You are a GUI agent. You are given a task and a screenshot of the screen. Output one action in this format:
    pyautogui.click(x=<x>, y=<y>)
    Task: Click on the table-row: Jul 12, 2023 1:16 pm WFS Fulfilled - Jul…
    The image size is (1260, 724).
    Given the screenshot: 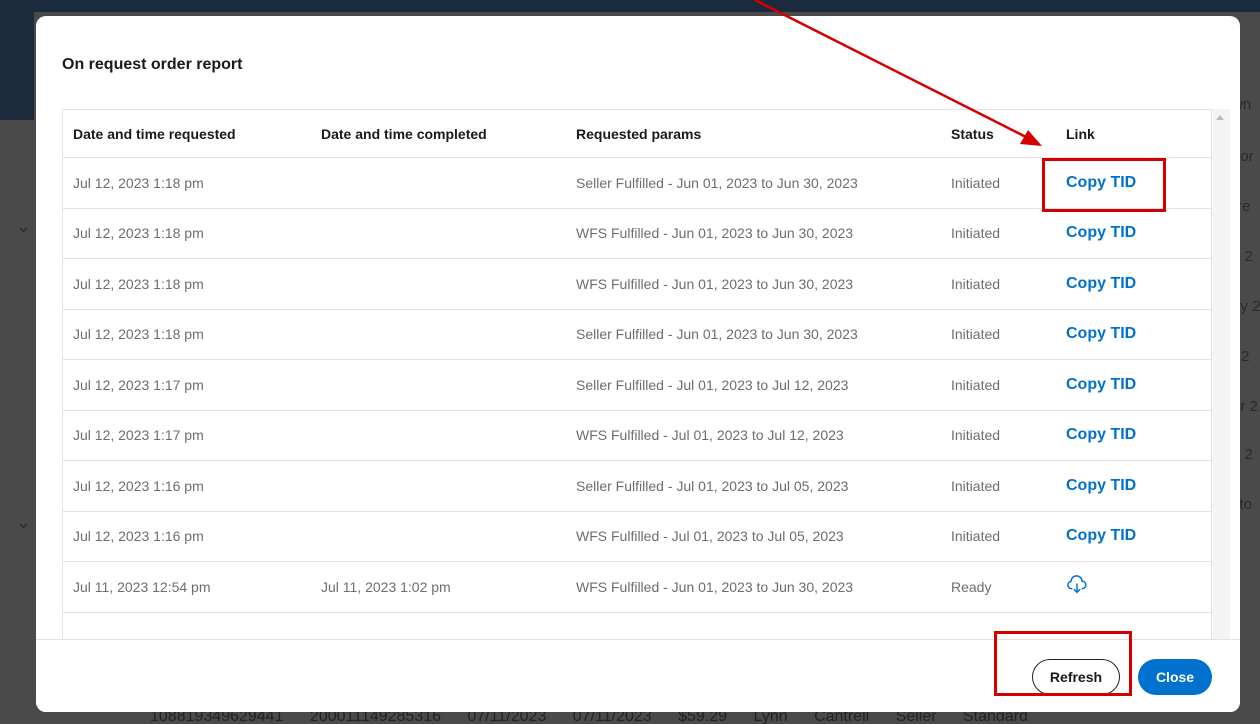 What is the action you would take?
    pyautogui.click(x=637, y=537)
    